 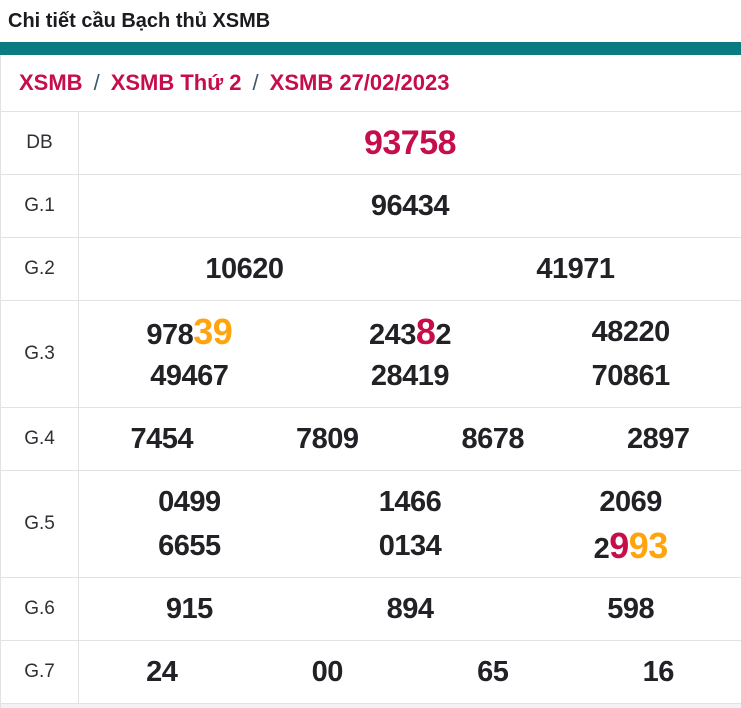 I want to click on digit-segment: 978, so click(x=169, y=335).